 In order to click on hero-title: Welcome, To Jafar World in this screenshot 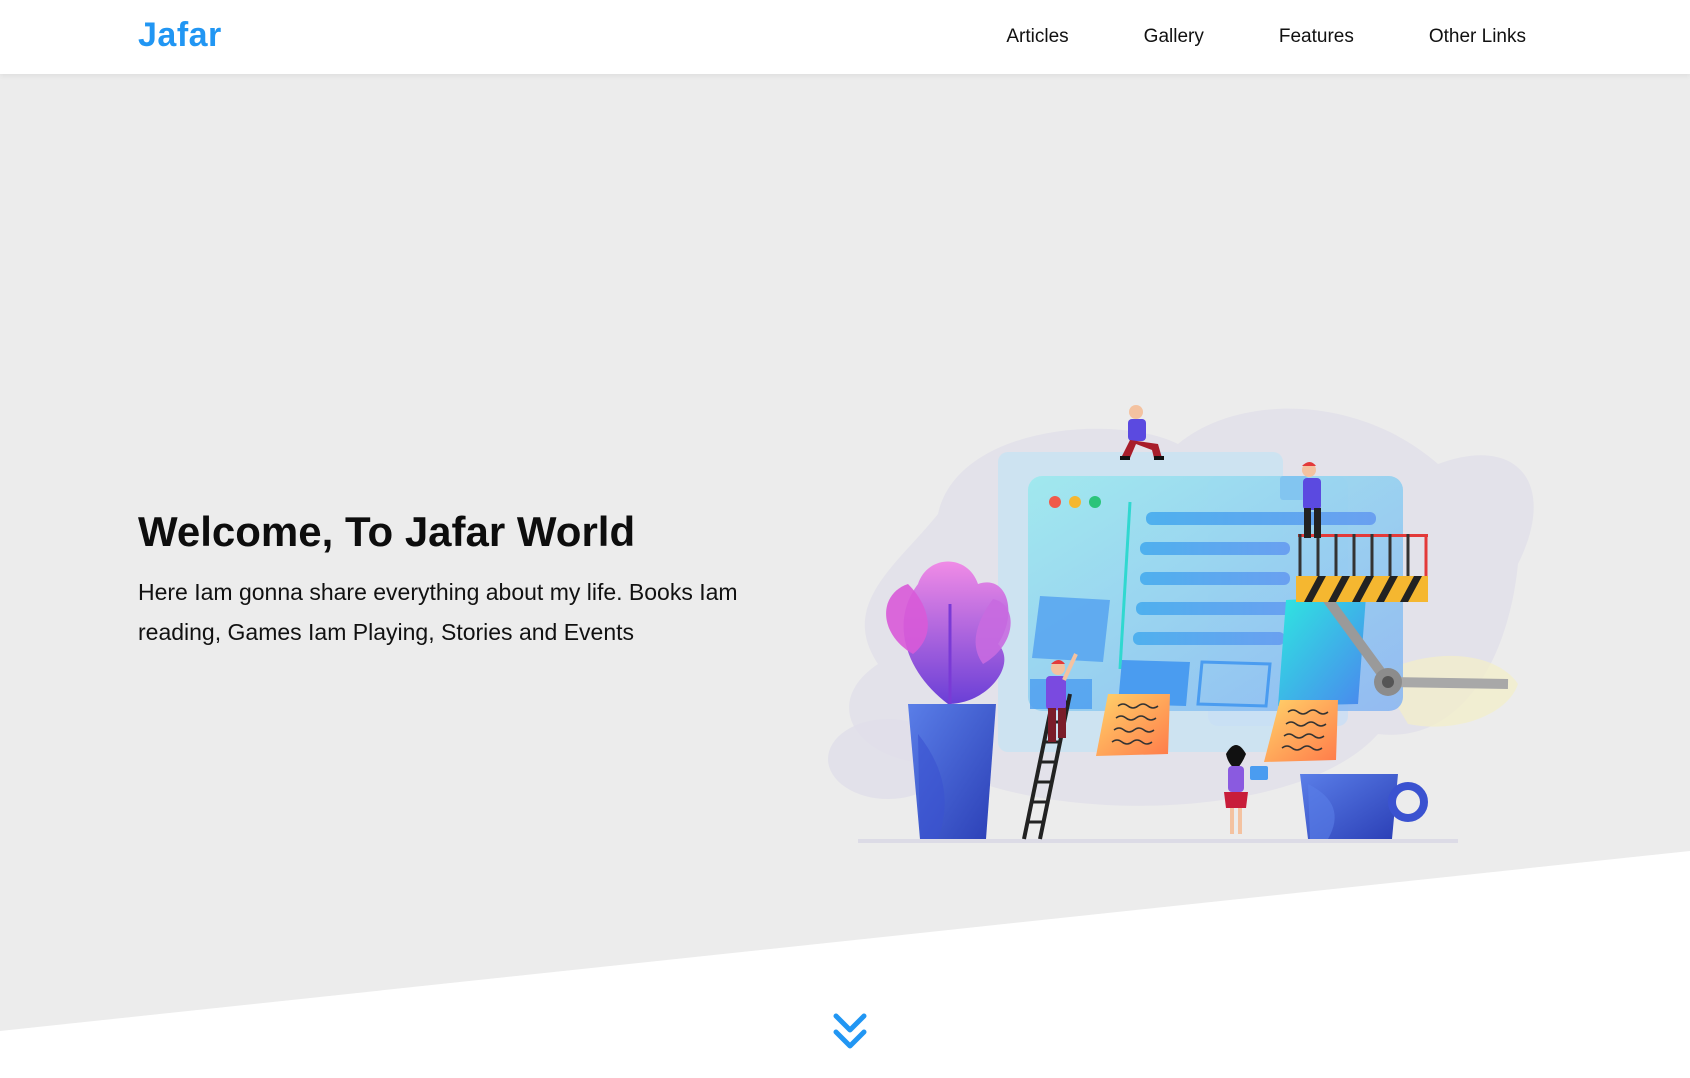, I will do `click(387, 531)`.